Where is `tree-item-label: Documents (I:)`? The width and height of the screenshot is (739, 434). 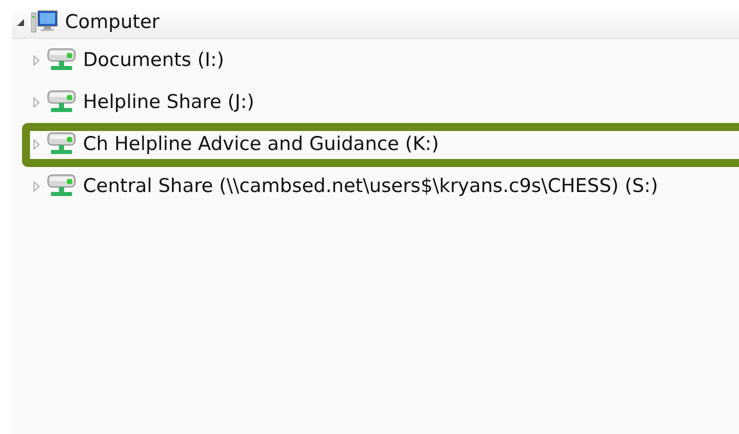
tree-item-label: Documents (I:) is located at coordinates (153, 60).